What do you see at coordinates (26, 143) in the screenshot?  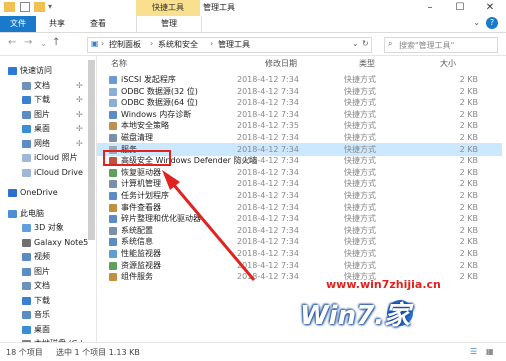 I see `network-icon` at bounding box center [26, 143].